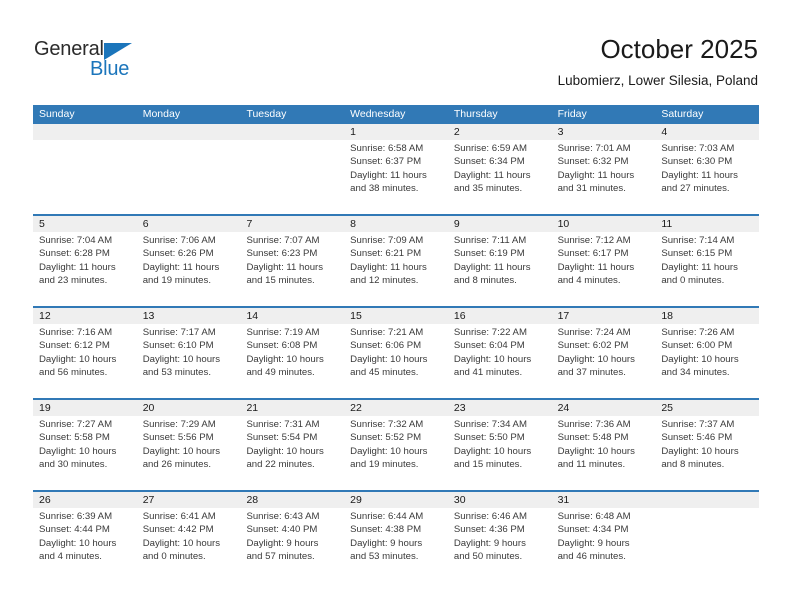  What do you see at coordinates (74, 254) in the screenshot?
I see `day-sunset-text: Sunset: 6:28 PM` at bounding box center [74, 254].